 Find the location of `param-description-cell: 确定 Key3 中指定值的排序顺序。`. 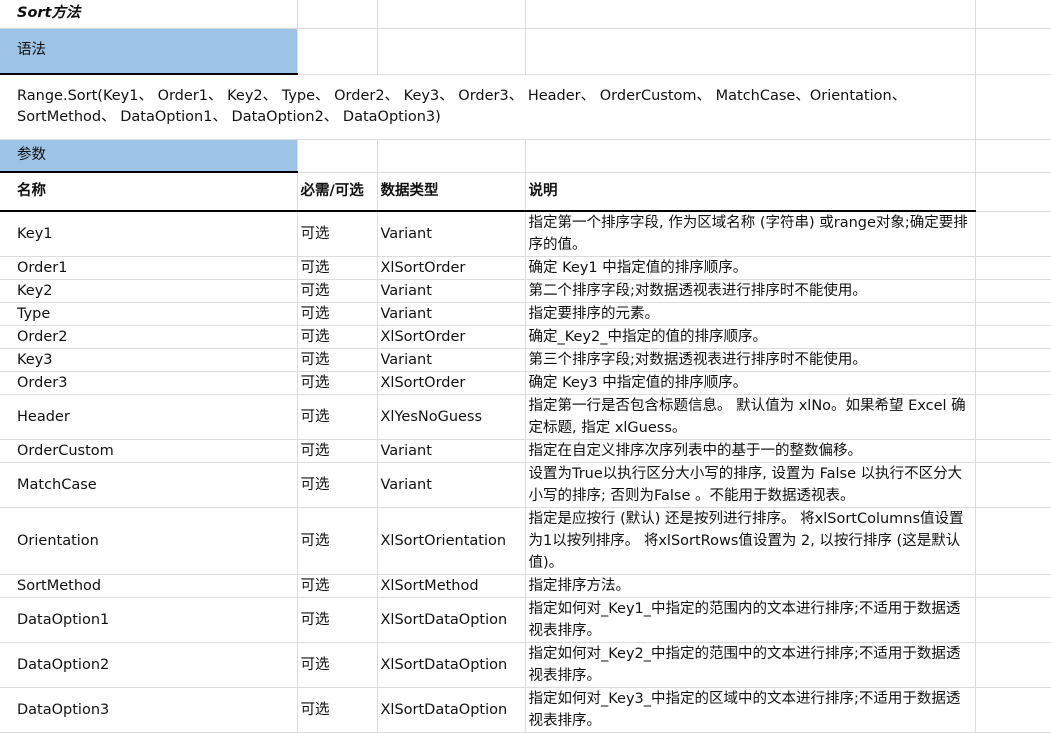

param-description-cell: 确定 Key3 中指定值的排序顺序。 is located at coordinates (750, 383).